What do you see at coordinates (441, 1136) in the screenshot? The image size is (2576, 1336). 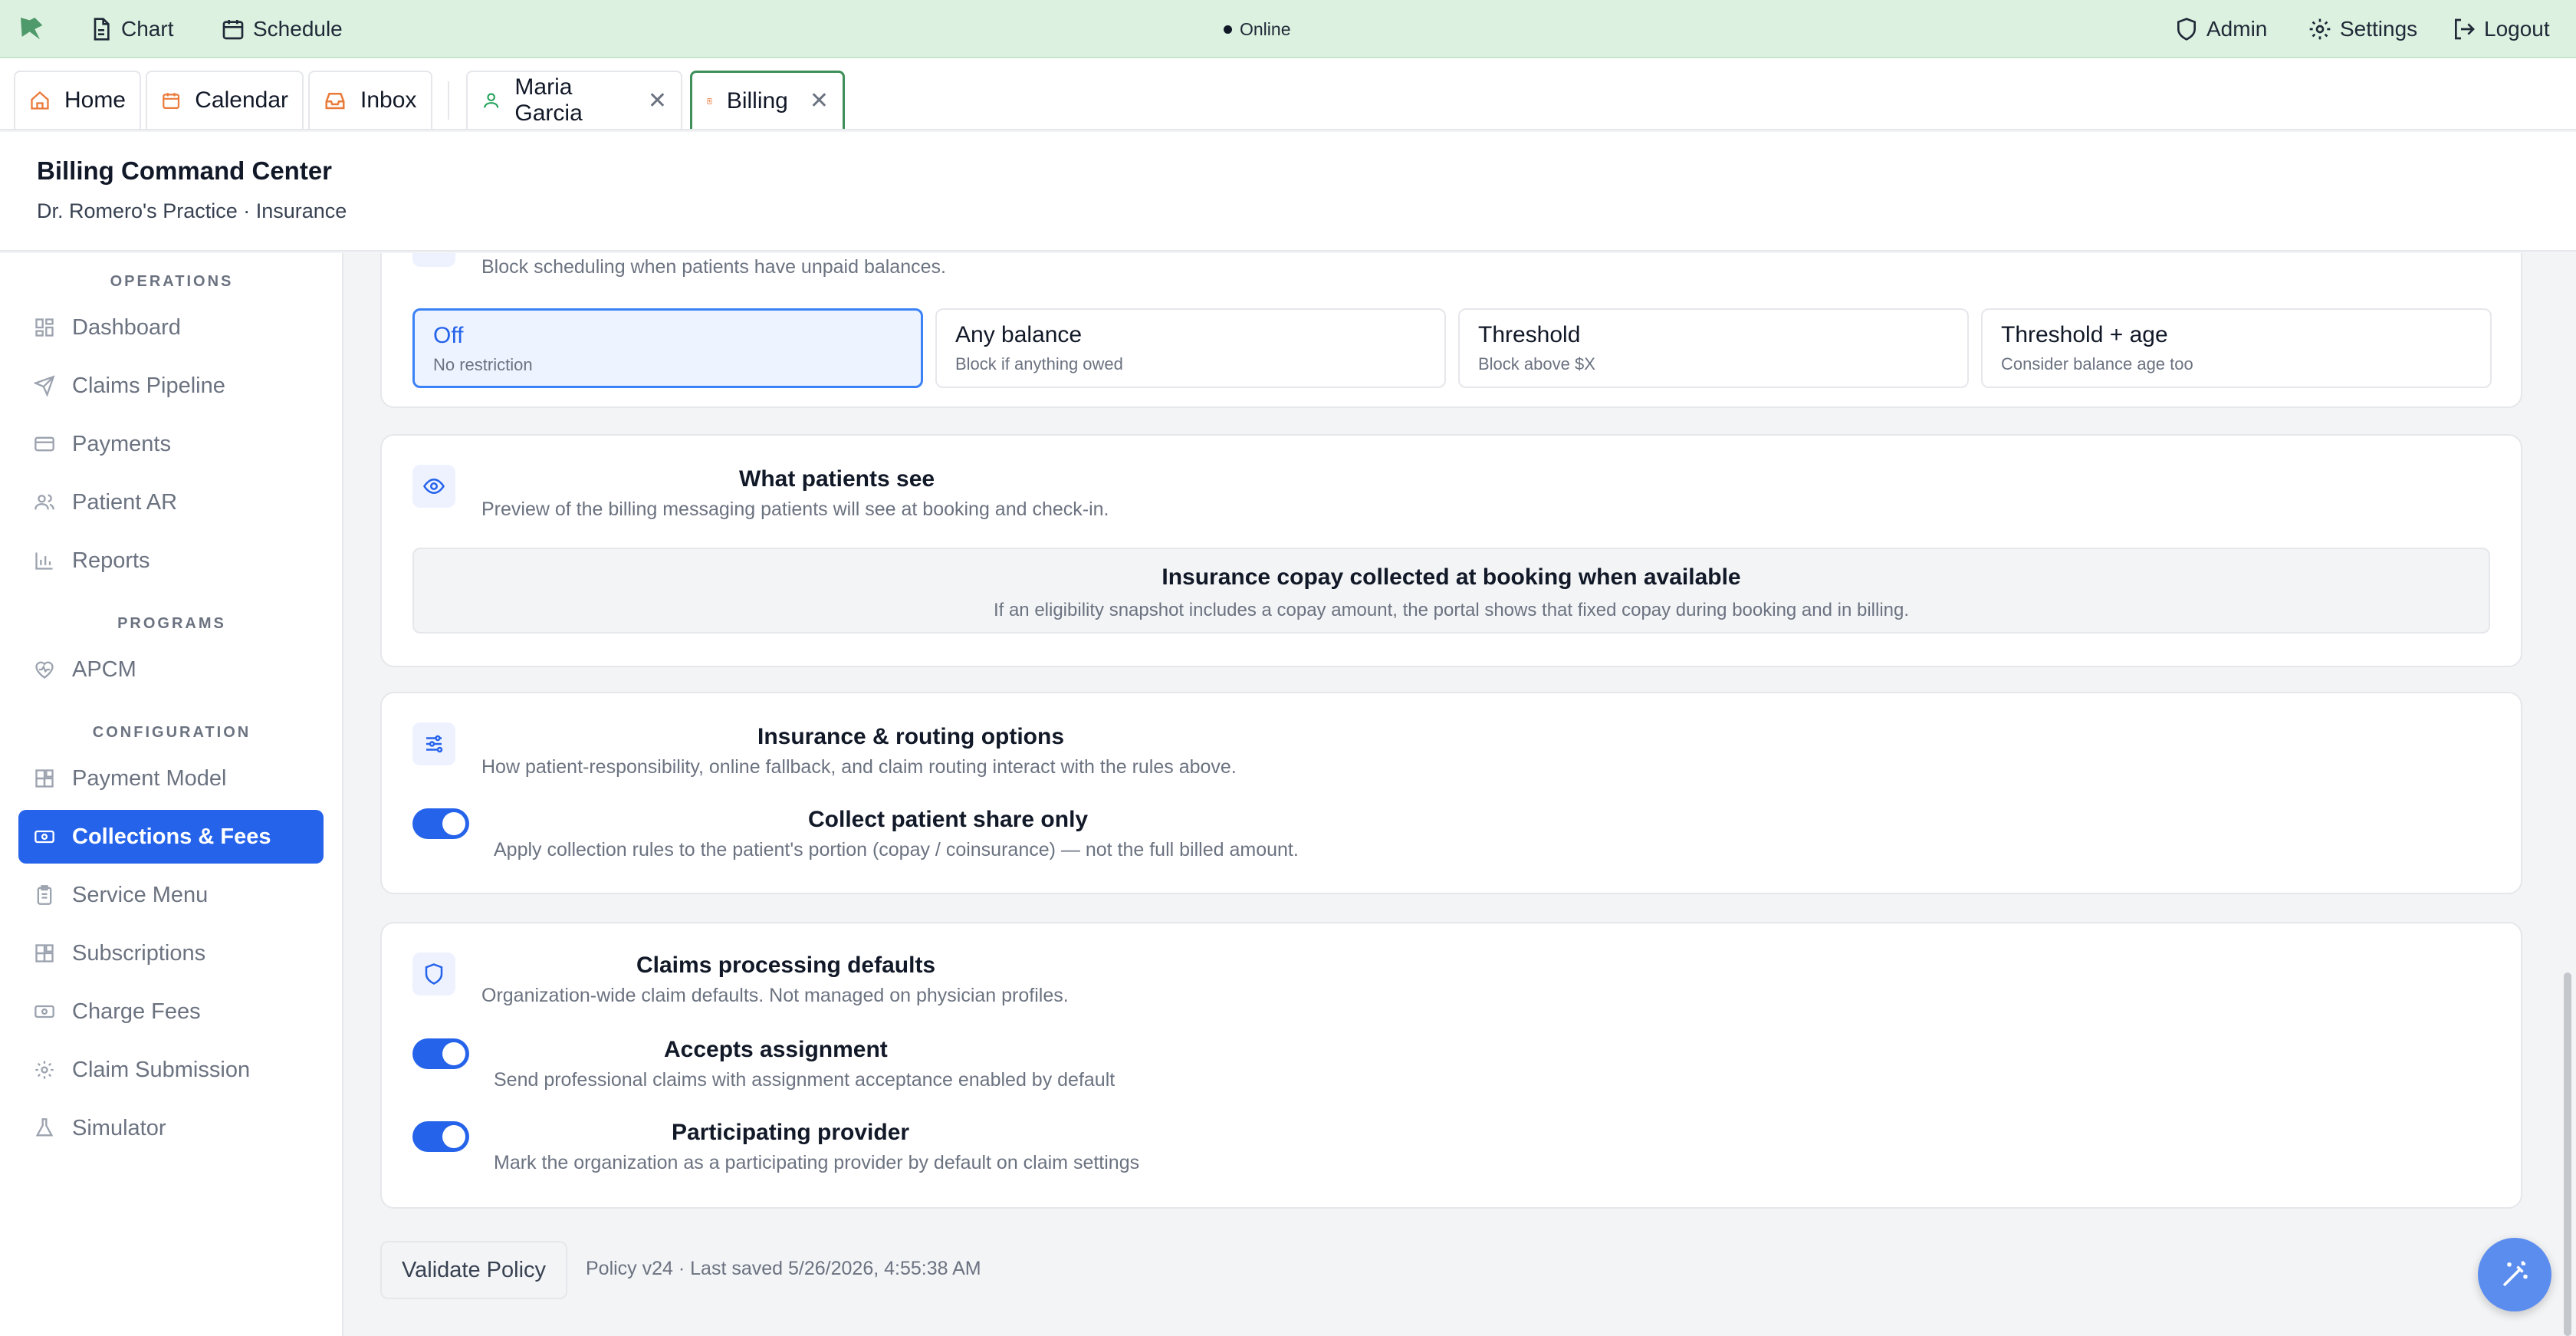 I see `participating-provider-toggle` at bounding box center [441, 1136].